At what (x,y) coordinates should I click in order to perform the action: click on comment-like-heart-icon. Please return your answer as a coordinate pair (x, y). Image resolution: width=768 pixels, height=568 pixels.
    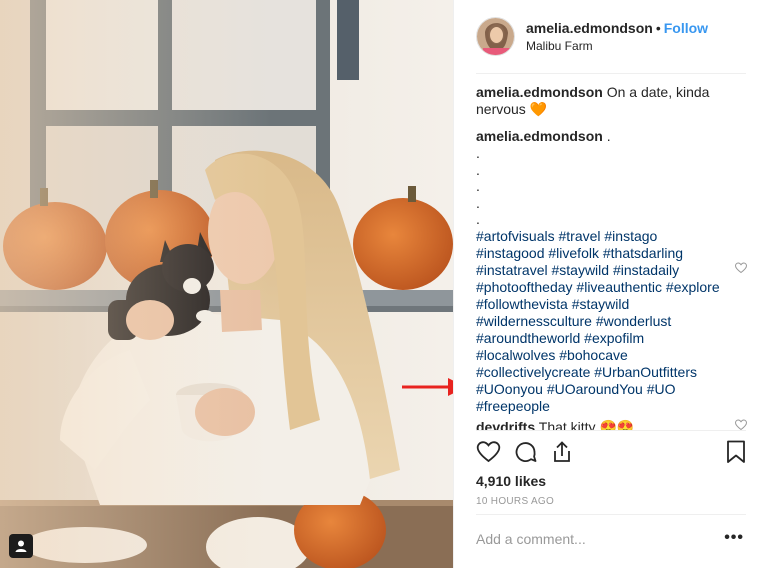
    Looking at the image, I should click on (741, 268).